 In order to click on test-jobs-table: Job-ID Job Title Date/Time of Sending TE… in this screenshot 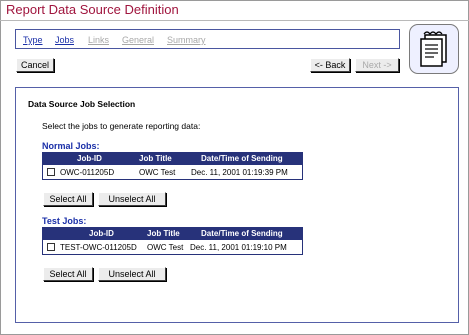, I will do `click(172, 241)`.